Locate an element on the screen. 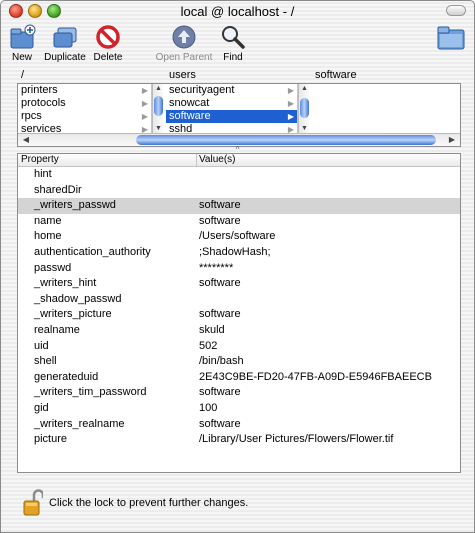 This screenshot has height=533, width=475. table-row: uid 502 is located at coordinates (239, 347).